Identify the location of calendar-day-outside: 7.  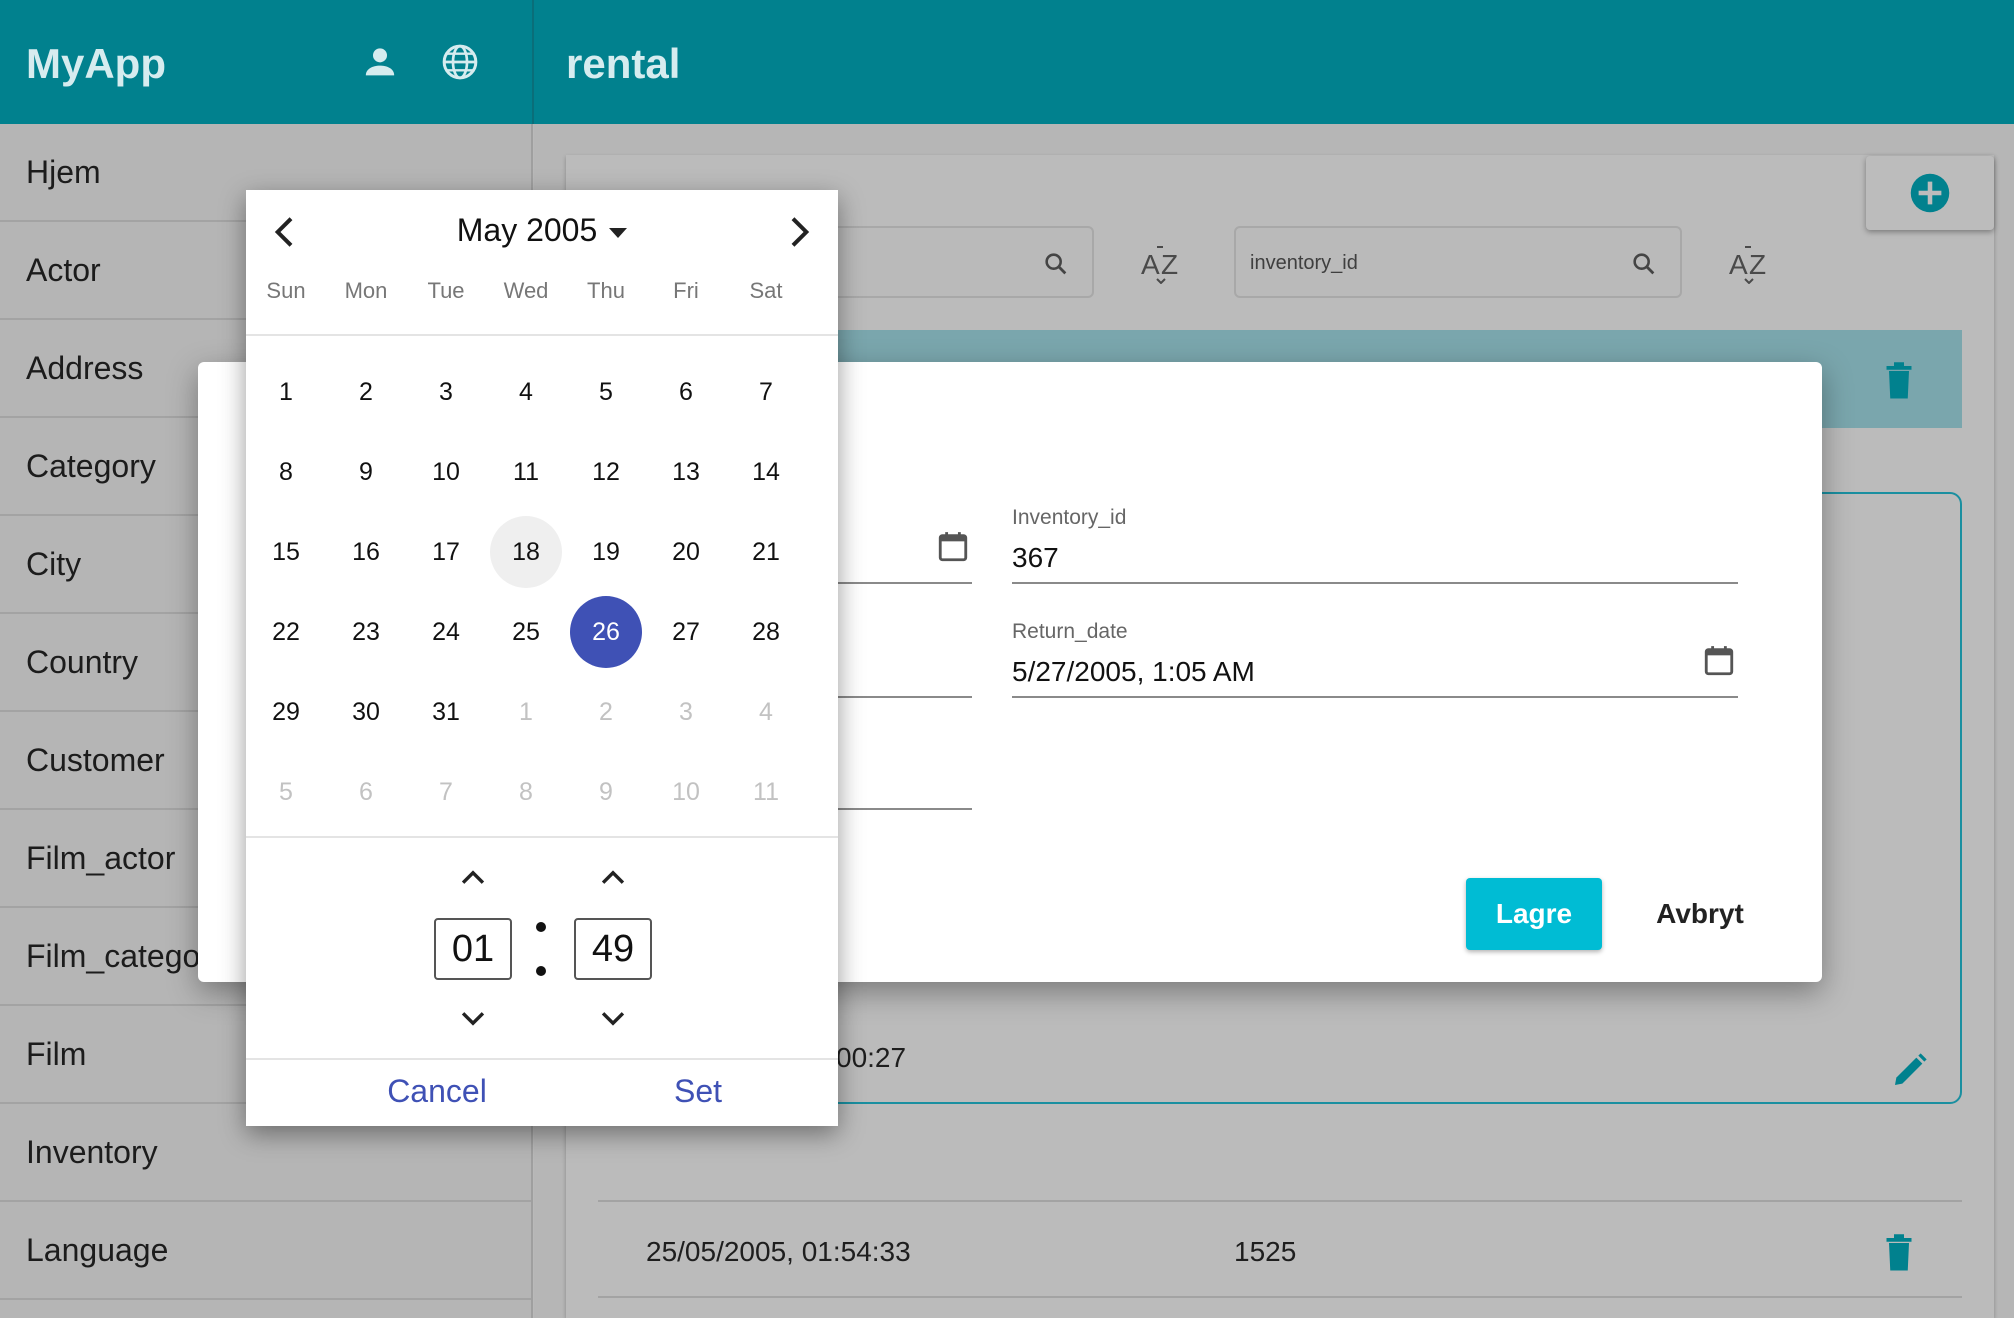
(446, 791).